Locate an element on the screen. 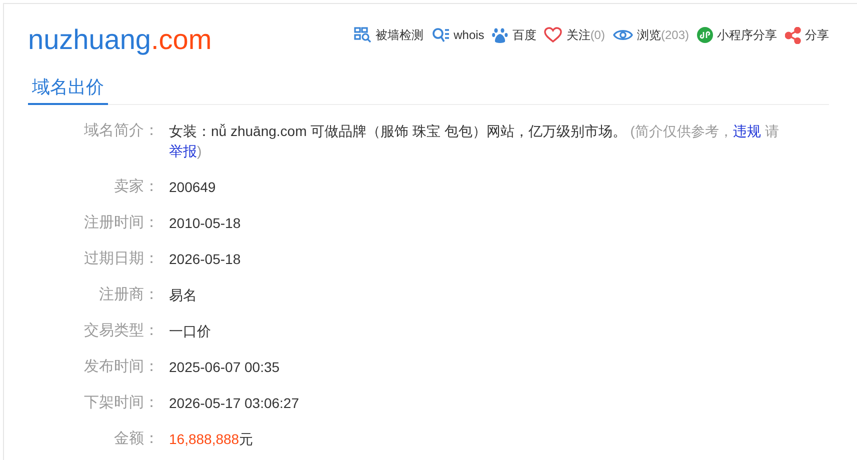  field-value: 2026-05-18 is located at coordinates (205, 259).